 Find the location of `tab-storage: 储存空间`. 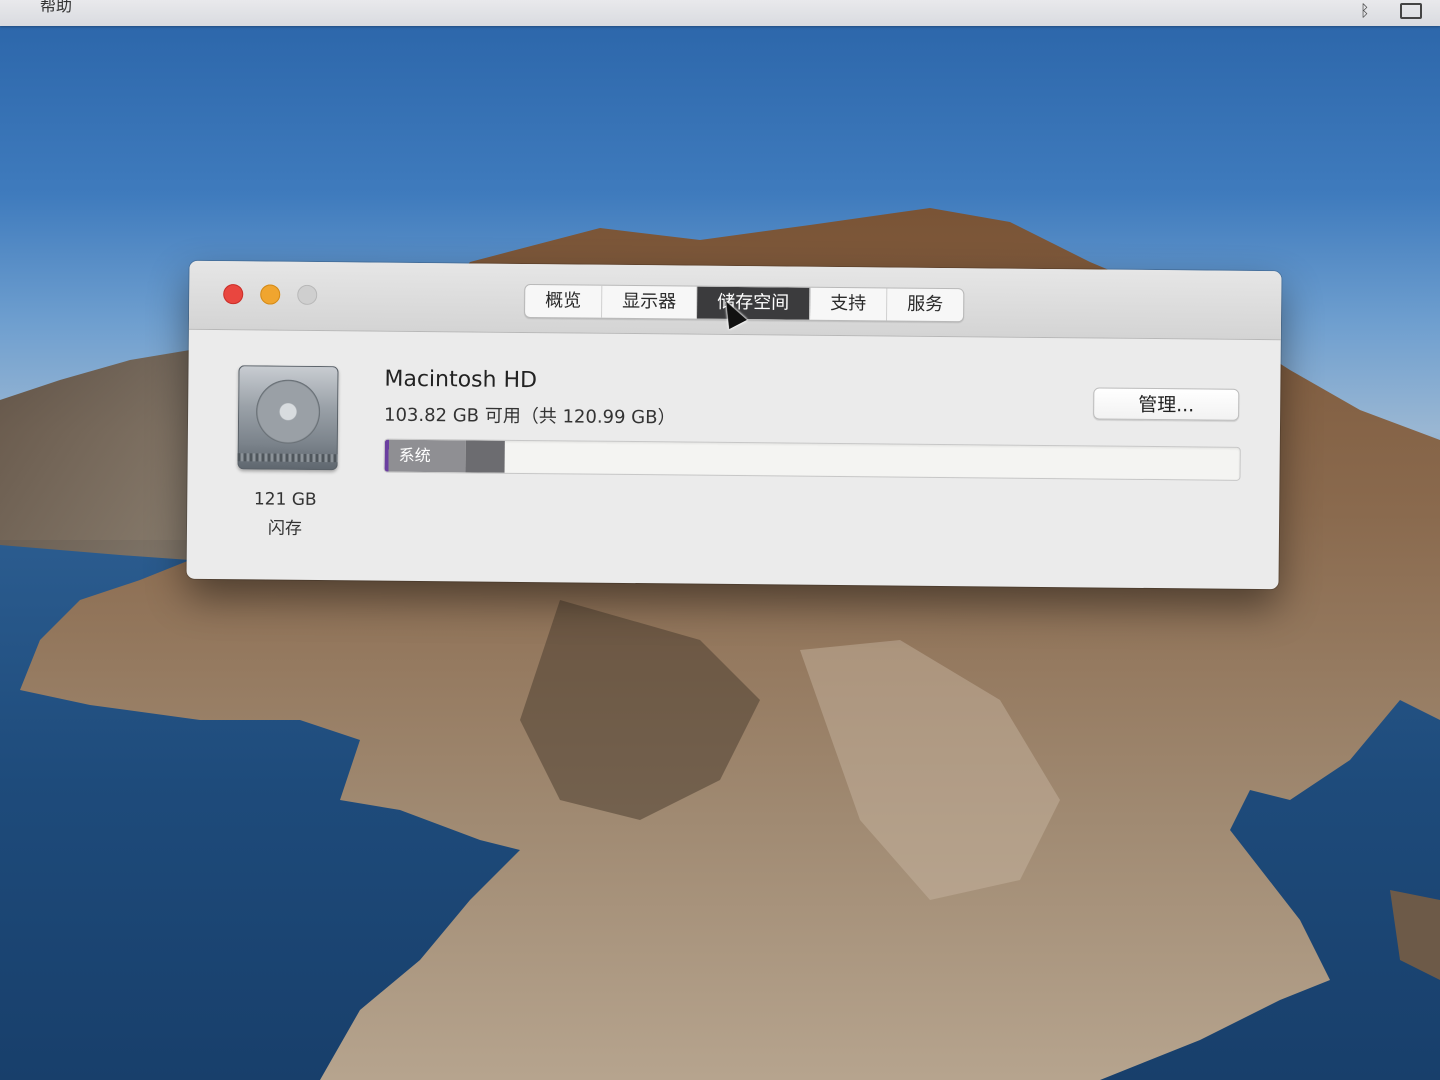

tab-storage: 储存空间 is located at coordinates (754, 303).